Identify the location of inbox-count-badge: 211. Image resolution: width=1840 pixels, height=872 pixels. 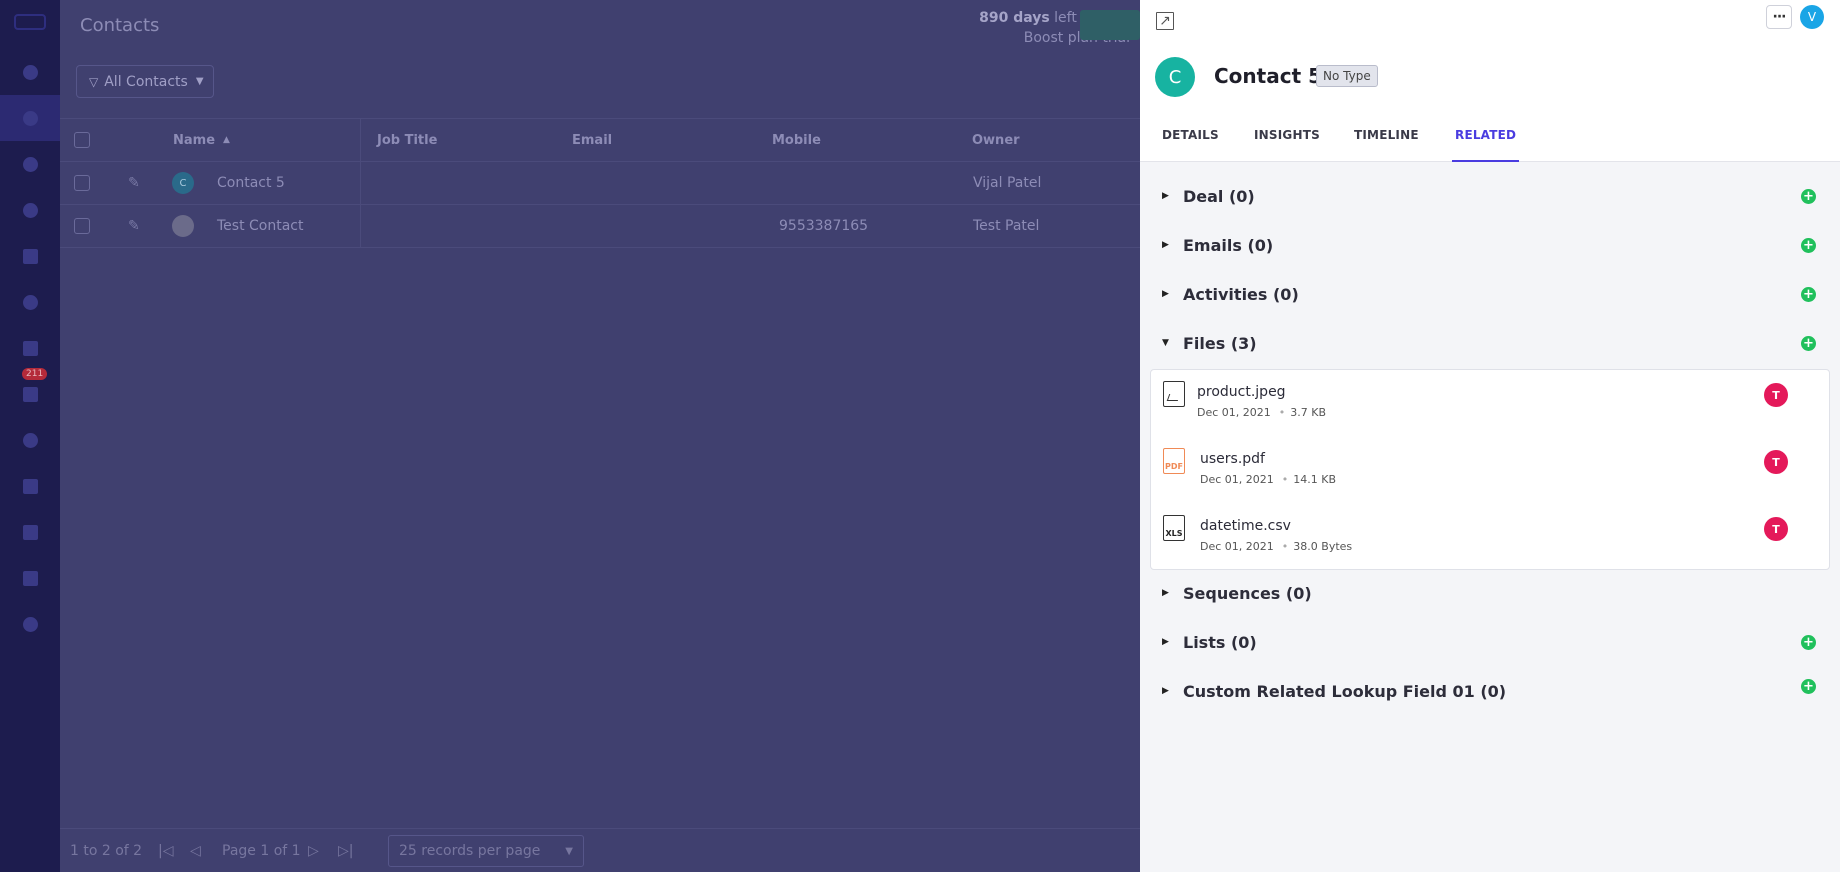
(35, 374).